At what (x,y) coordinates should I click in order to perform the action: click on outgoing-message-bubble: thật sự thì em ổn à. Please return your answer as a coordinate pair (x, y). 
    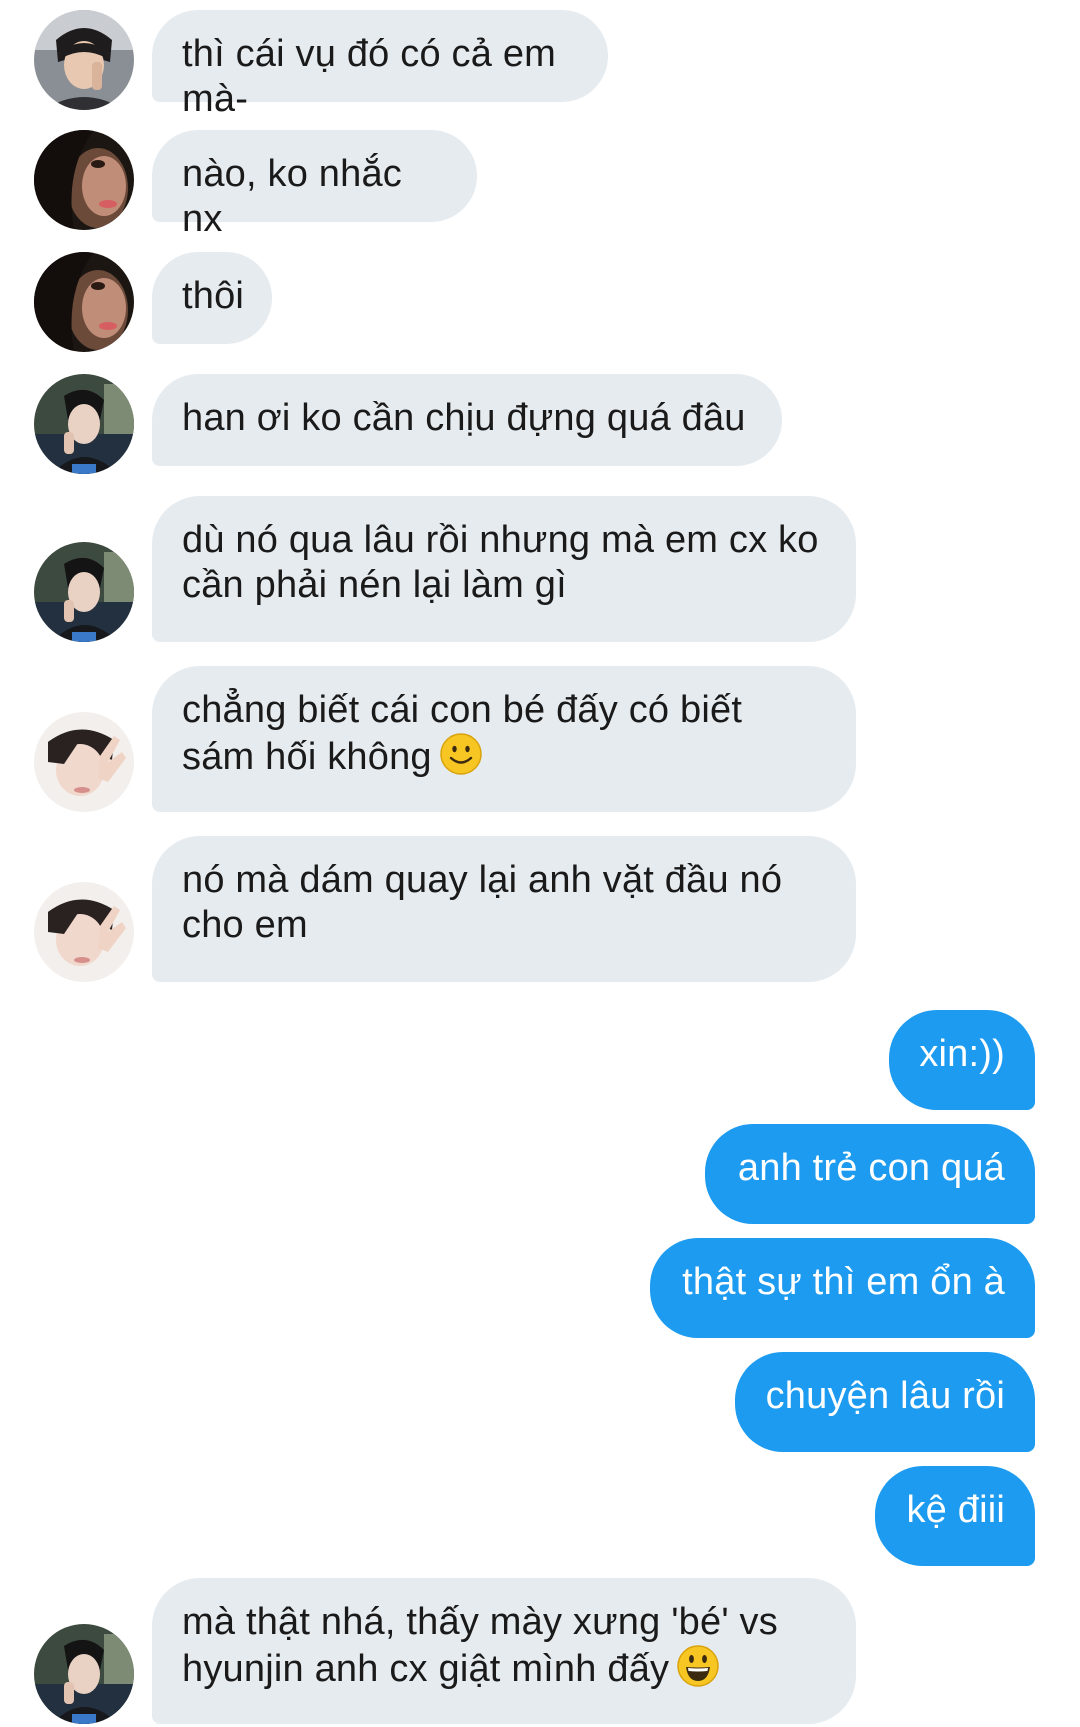
    Looking at the image, I should click on (842, 1288).